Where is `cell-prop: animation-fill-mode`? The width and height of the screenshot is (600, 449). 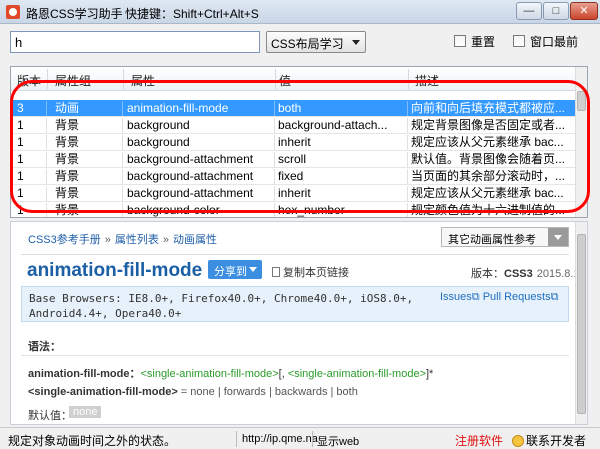
cell-prop: animation-fill-mode is located at coordinates (199, 108).